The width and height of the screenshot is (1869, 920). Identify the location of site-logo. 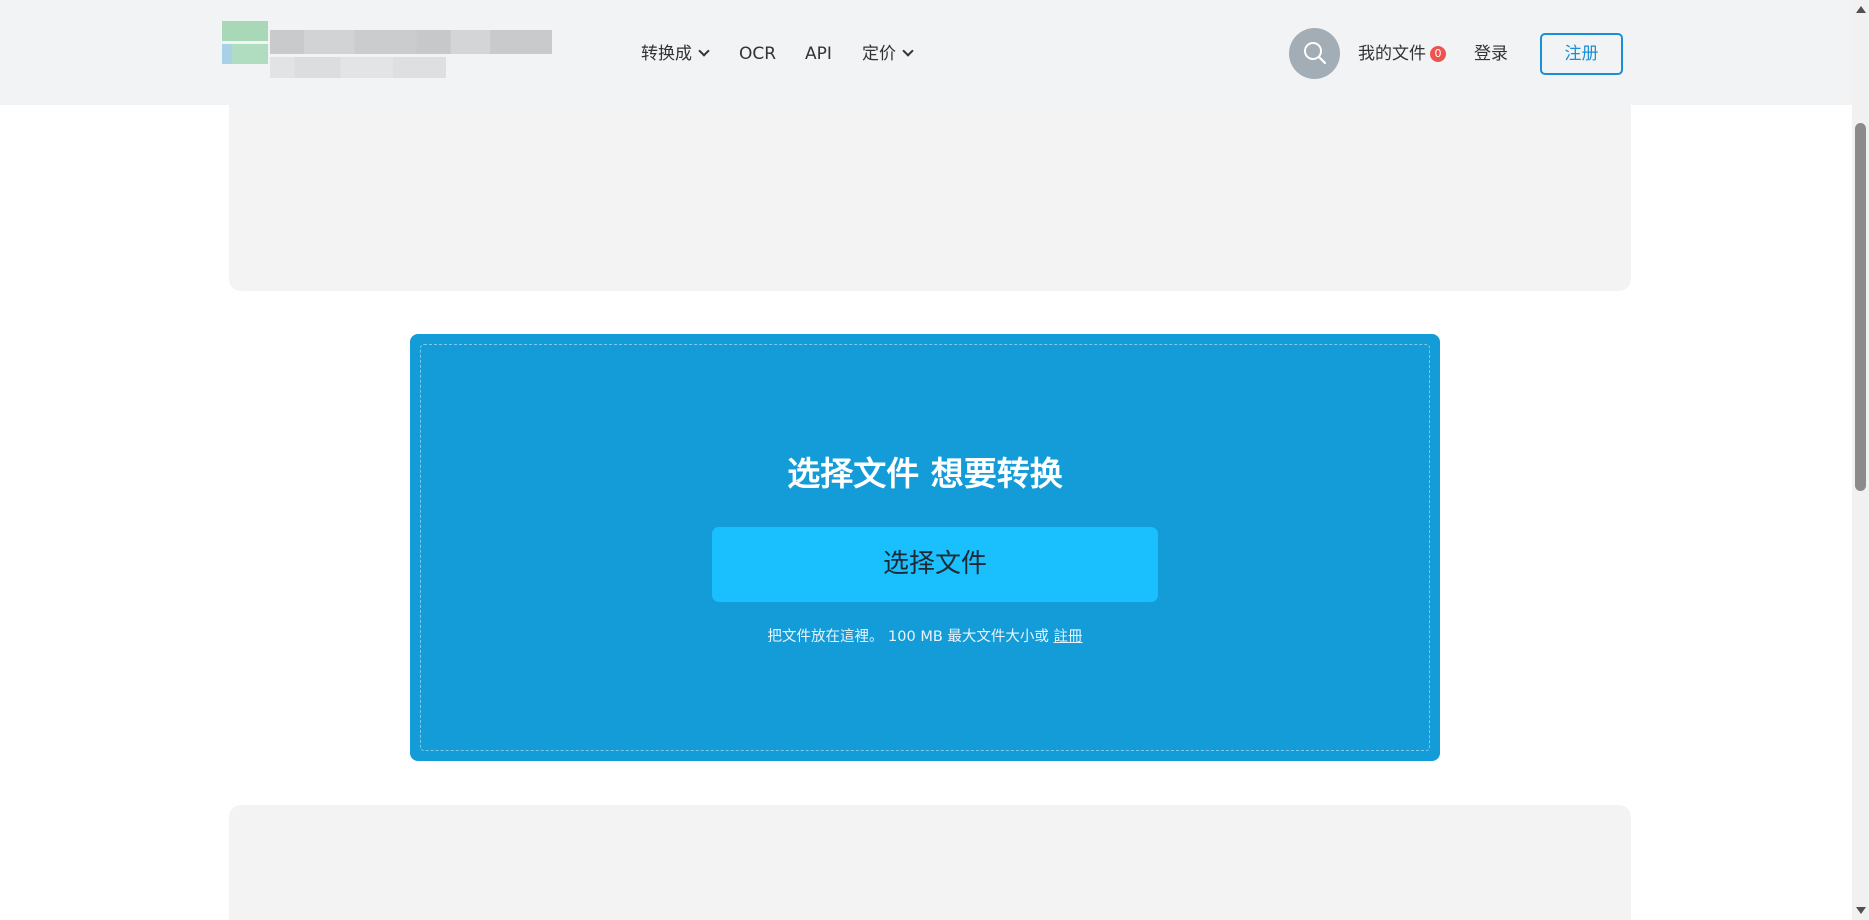
(245, 42).